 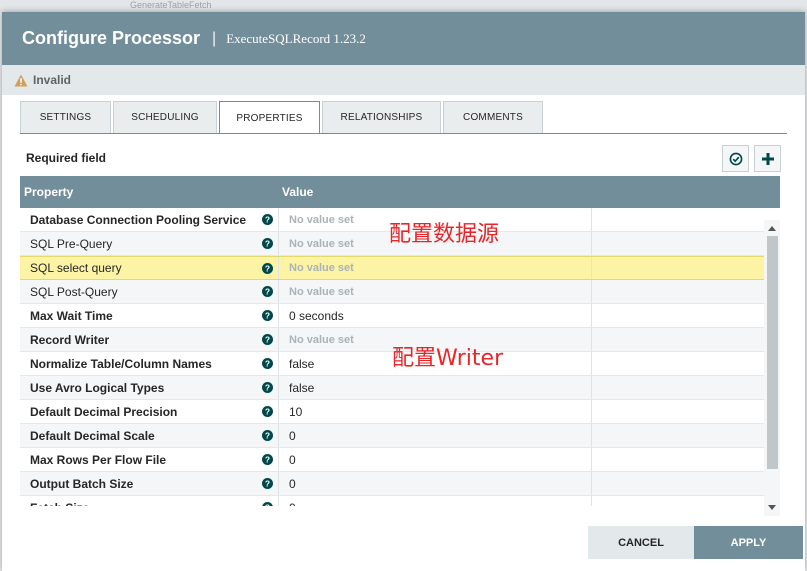 What do you see at coordinates (171, 5) in the screenshot?
I see `background-processor-label: GenerateTableFetch` at bounding box center [171, 5].